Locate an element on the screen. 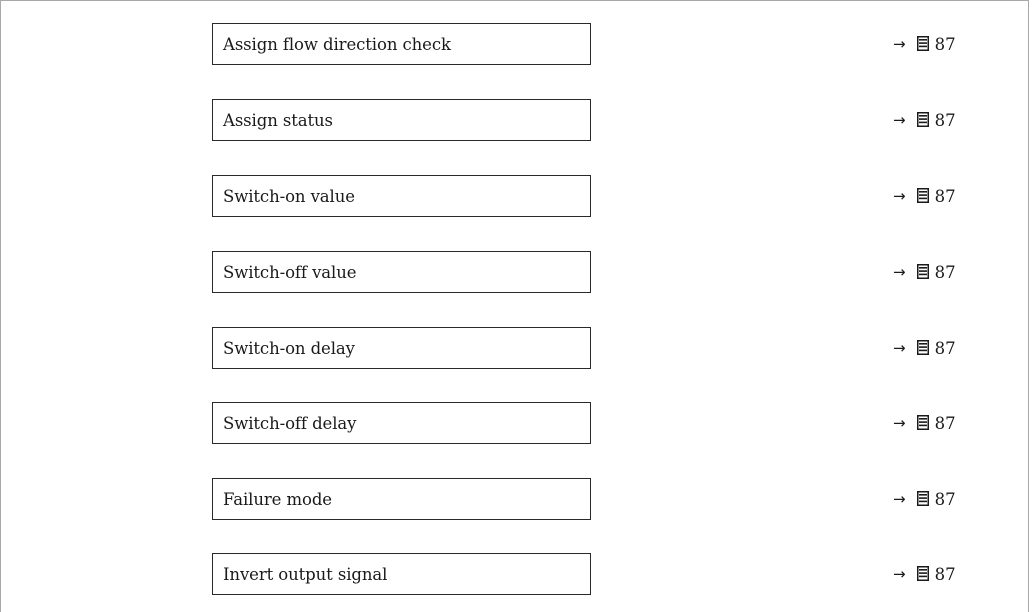 This screenshot has width=1035, height=612. parameter-row: Switch-on value → 87 is located at coordinates (517, 196).